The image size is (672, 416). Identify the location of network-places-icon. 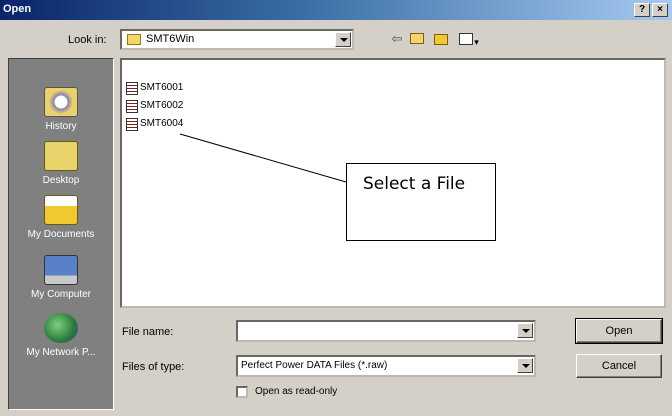
(61, 328).